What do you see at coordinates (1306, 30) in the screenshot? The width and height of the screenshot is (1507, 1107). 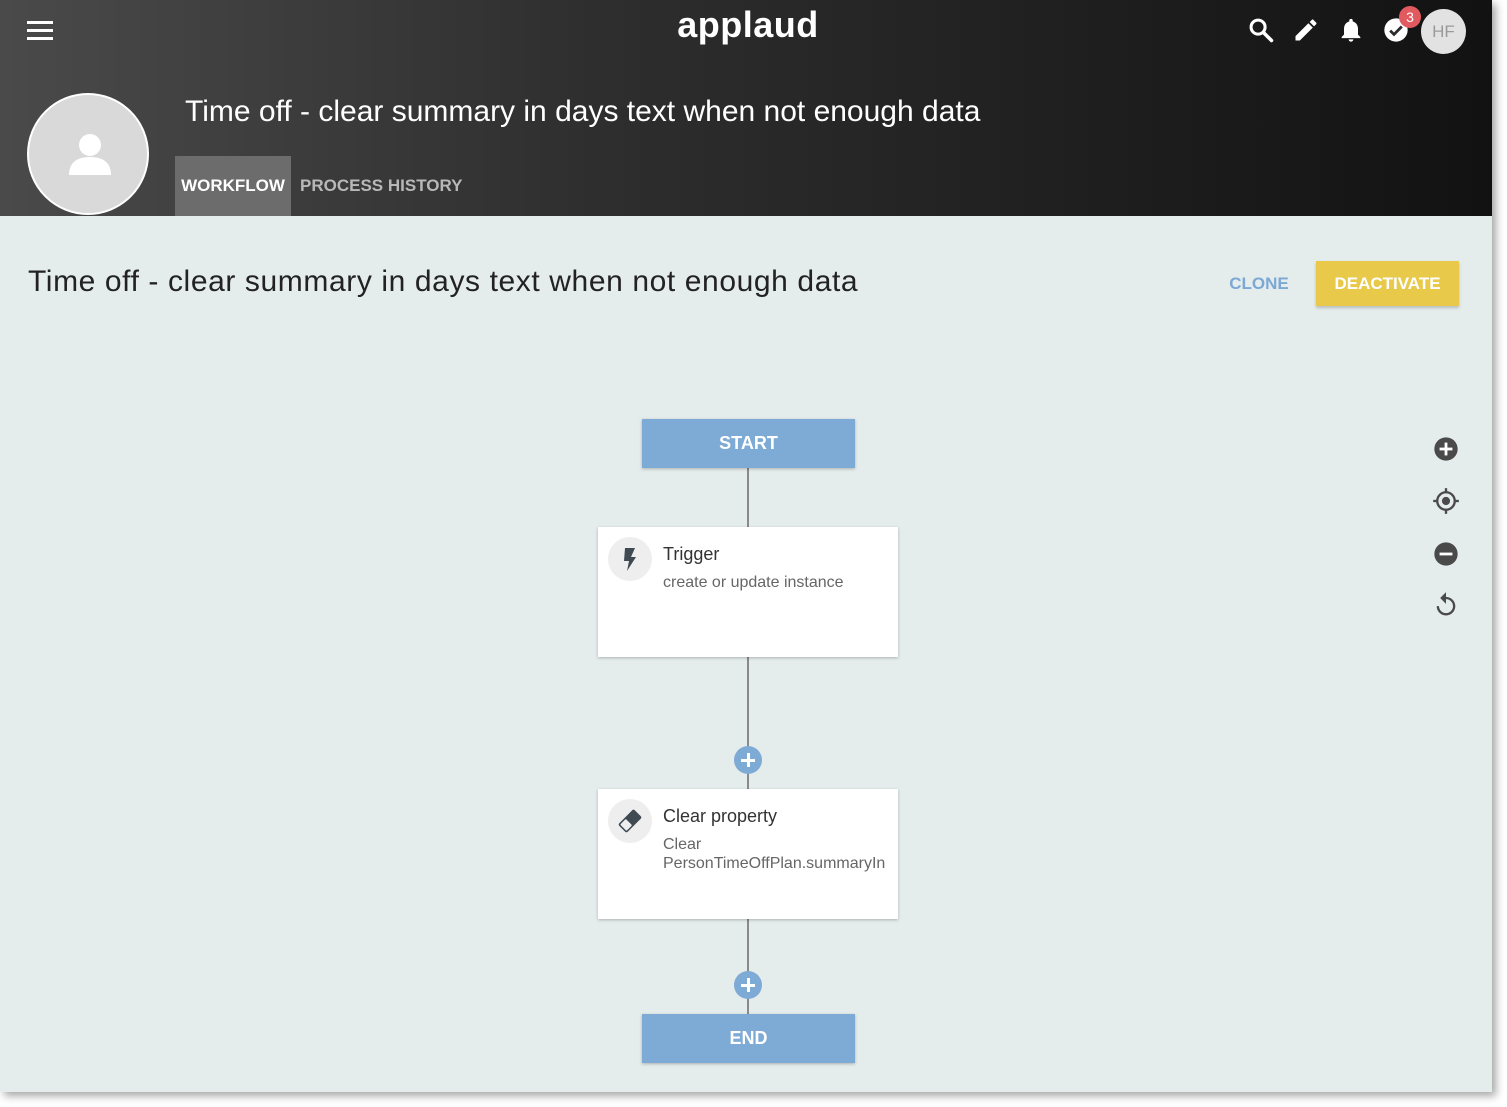 I see `pencil-icon` at bounding box center [1306, 30].